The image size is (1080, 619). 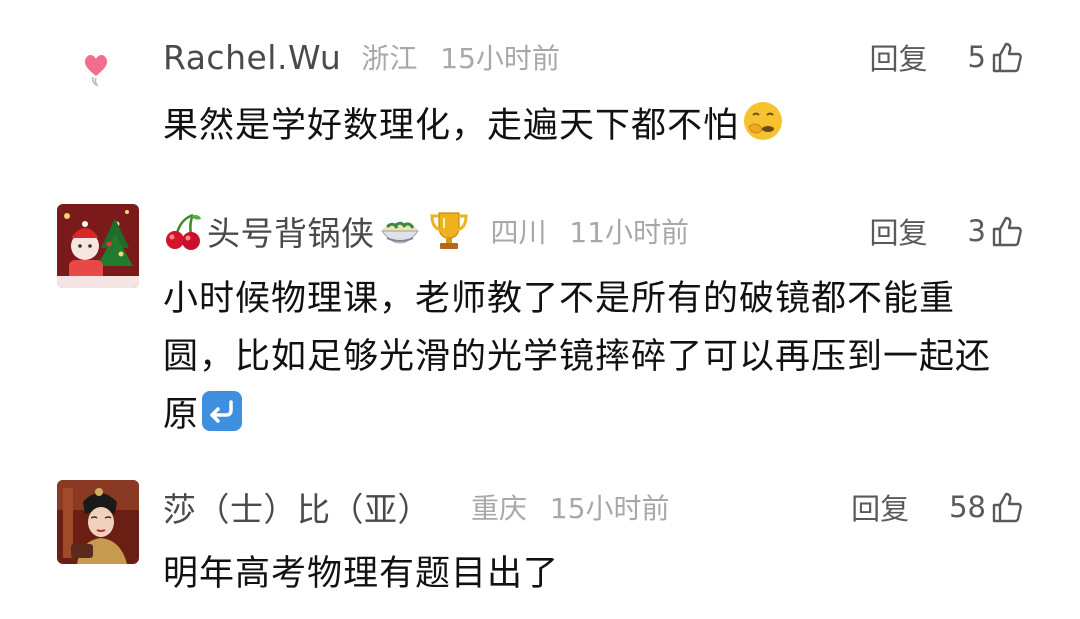 I want to click on comment-text: 明年高考物理有题目出了, so click(x=593, y=574).